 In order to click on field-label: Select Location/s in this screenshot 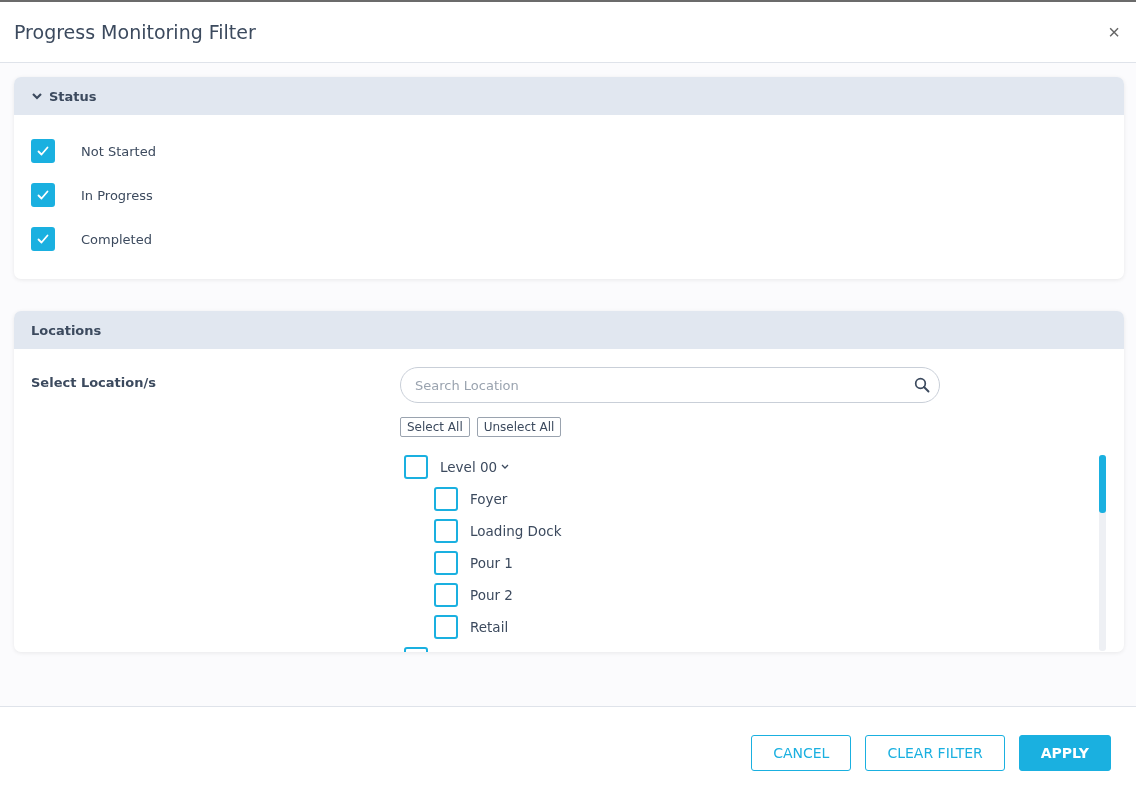, I will do `click(94, 383)`.